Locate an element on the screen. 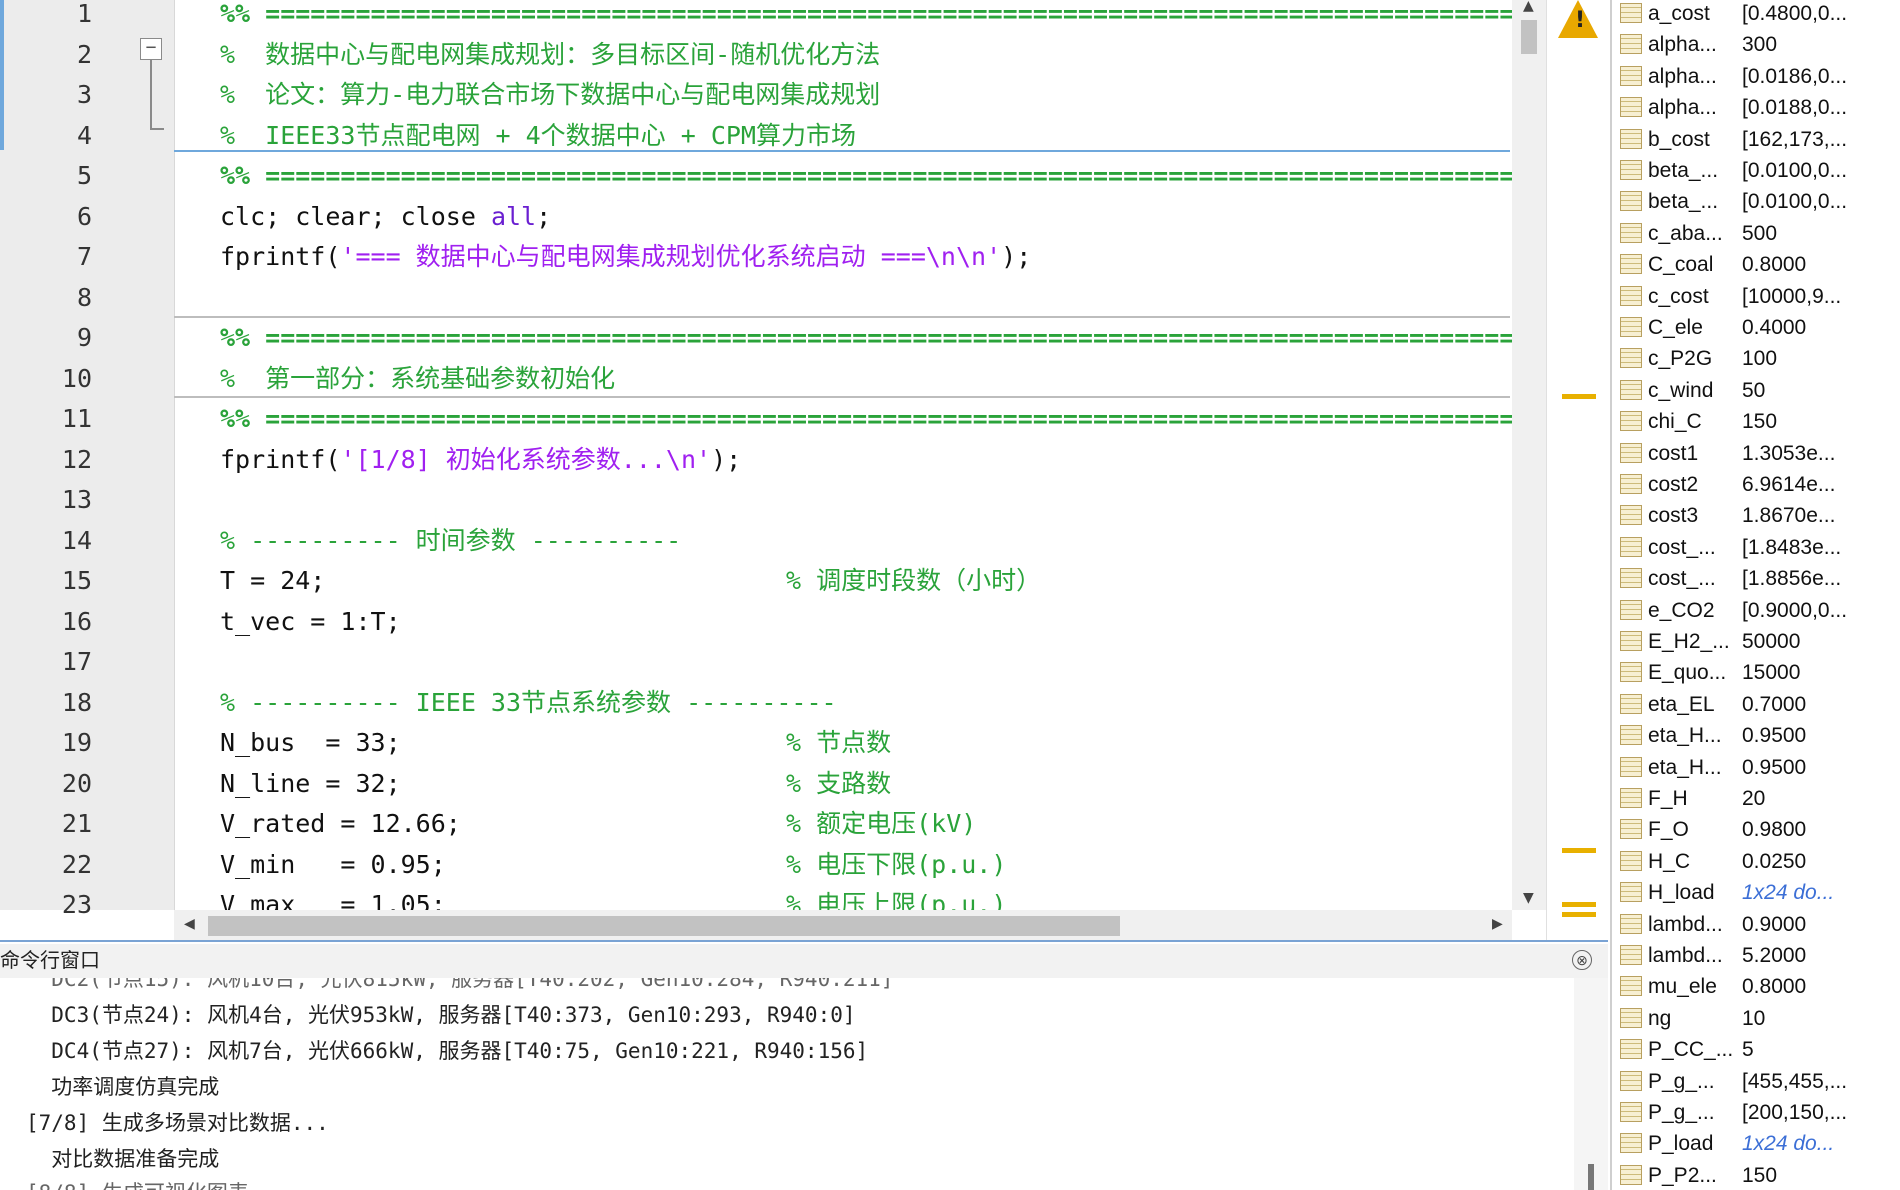 This screenshot has width=1900, height=1190. code-line: 3 % 论文：算力-电力联合市场下数据中心与配电网集成规划 is located at coordinates (755, 95).